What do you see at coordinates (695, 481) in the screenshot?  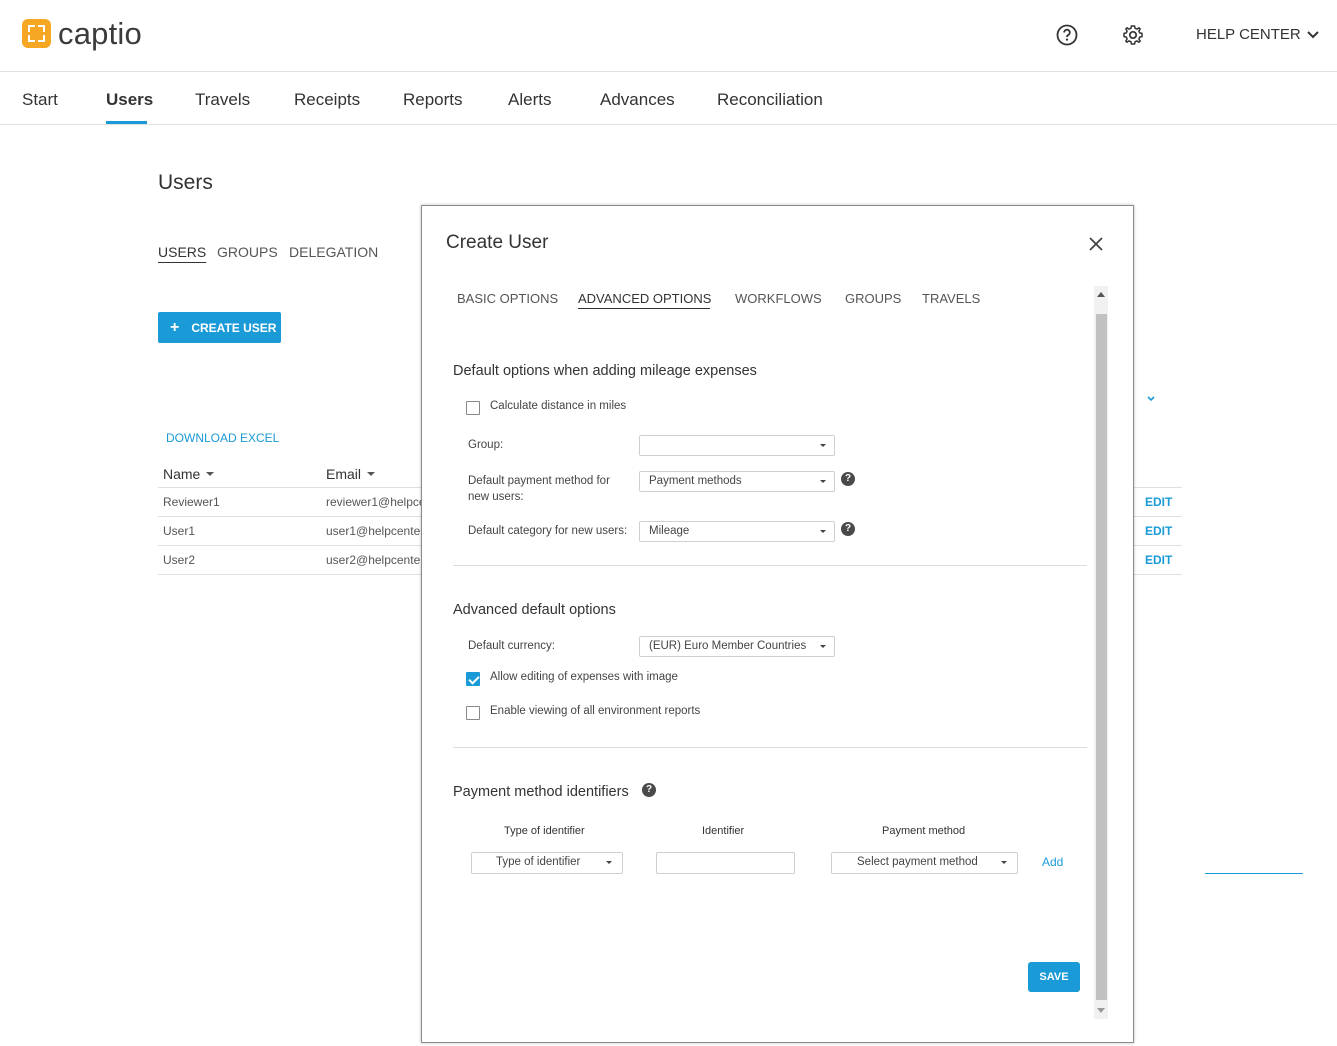 I see `payment-method-select-value: Payment methods` at bounding box center [695, 481].